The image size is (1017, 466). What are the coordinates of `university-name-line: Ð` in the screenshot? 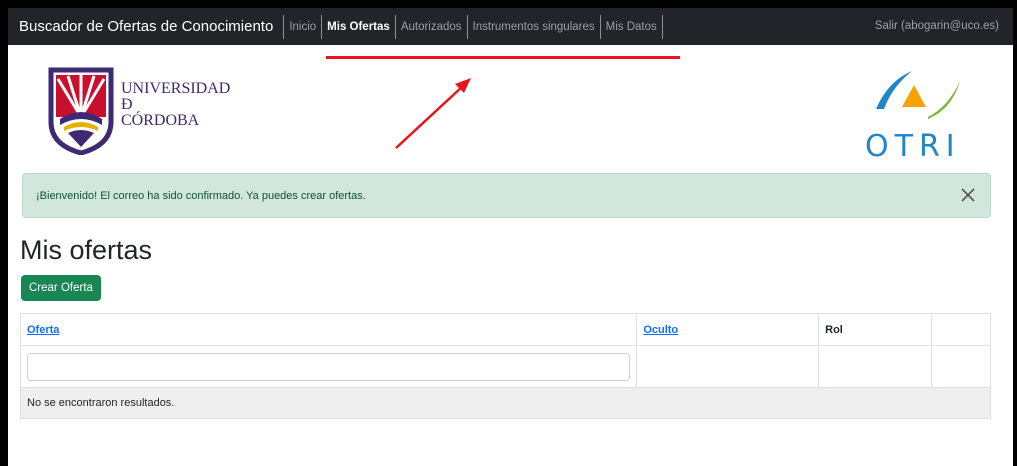 It's located at (127, 104).